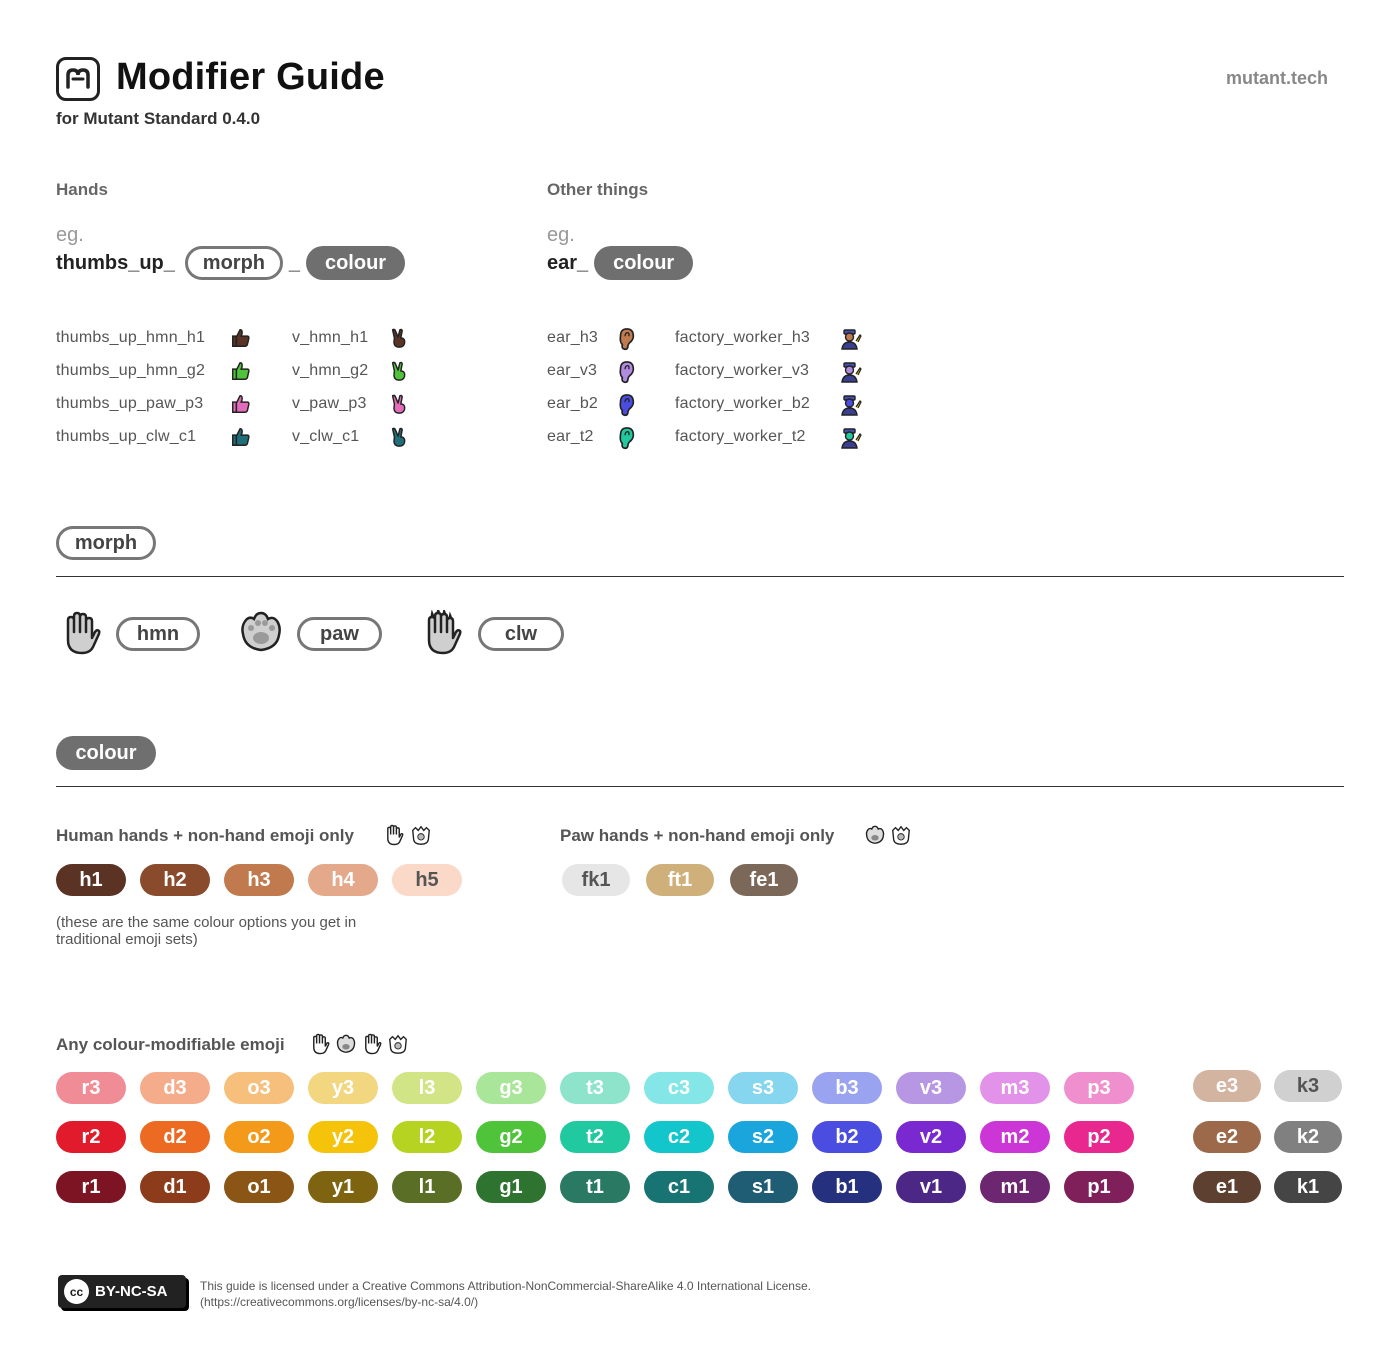 The image size is (1400, 1371). Describe the element at coordinates (1227, 1137) in the screenshot. I see `colour-swatch-e2: e2` at that location.